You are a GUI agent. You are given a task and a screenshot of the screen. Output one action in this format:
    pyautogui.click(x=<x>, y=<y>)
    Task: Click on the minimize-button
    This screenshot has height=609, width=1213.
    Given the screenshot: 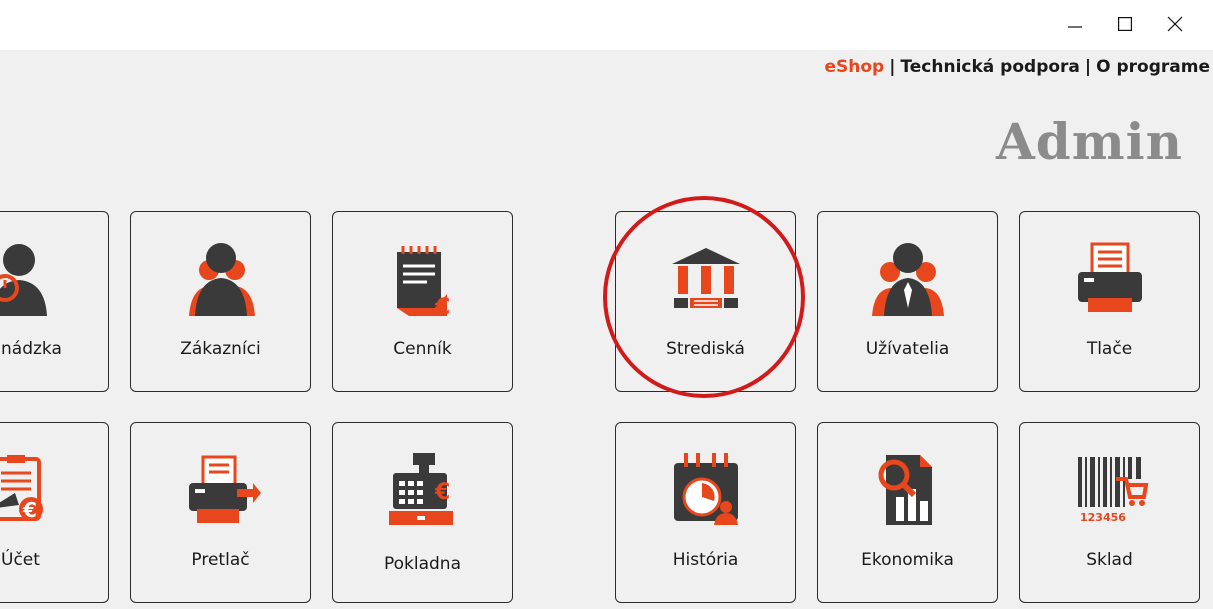 What is the action you would take?
    pyautogui.click(x=1075, y=24)
    